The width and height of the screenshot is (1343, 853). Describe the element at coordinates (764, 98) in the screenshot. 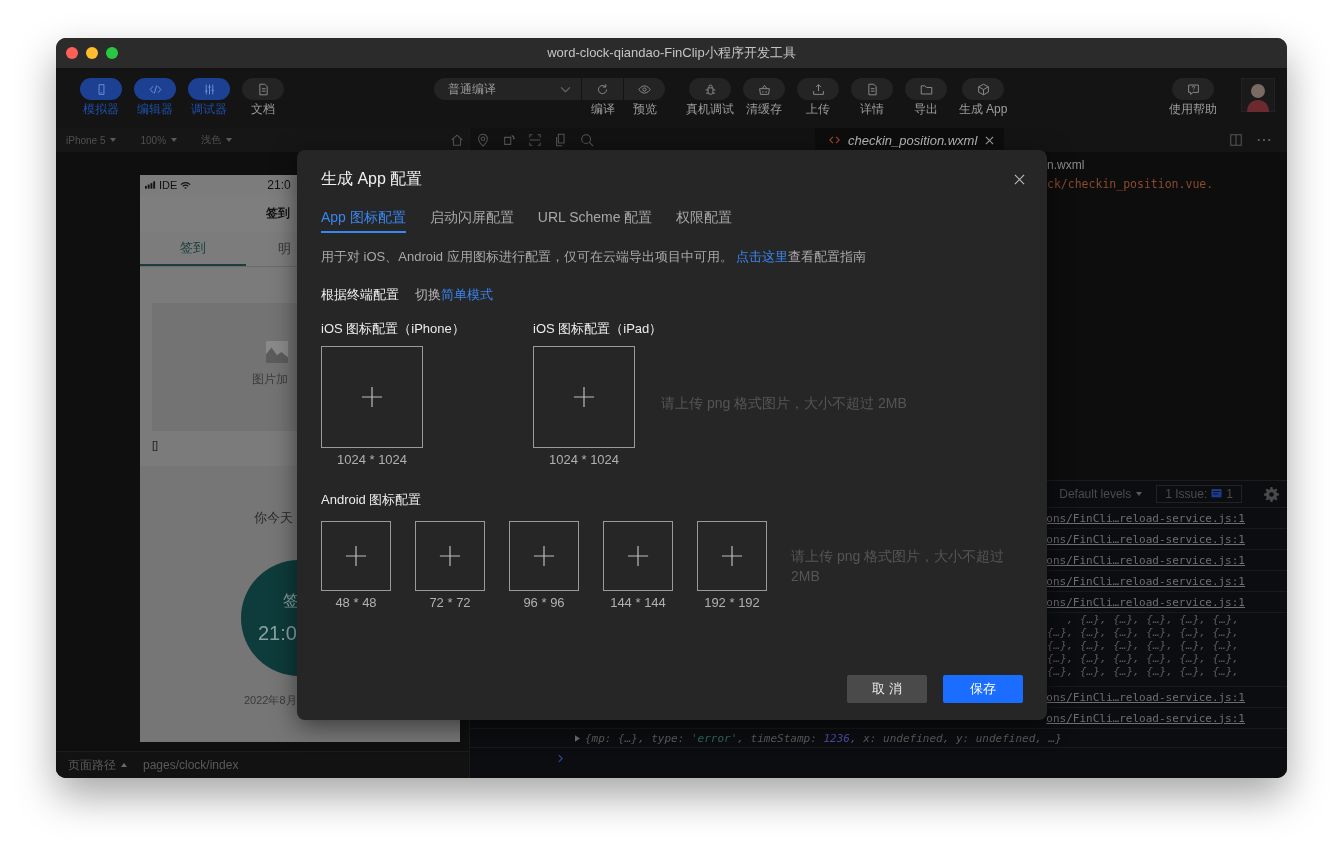

I see `clear-cache-button: 清缓存` at that location.